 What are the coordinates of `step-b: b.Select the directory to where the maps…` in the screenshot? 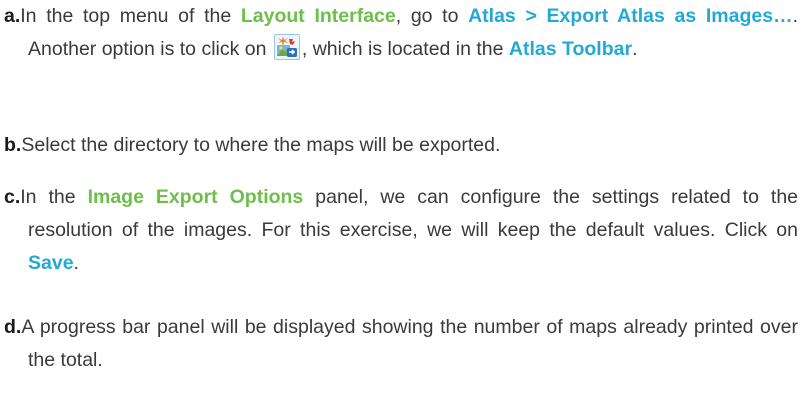 It's located at (401, 145).